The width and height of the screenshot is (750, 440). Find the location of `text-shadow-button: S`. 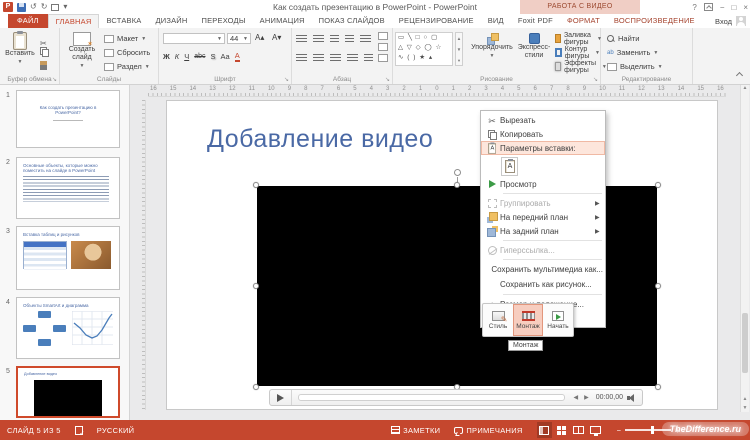

text-shadow-button: S is located at coordinates (213, 56).